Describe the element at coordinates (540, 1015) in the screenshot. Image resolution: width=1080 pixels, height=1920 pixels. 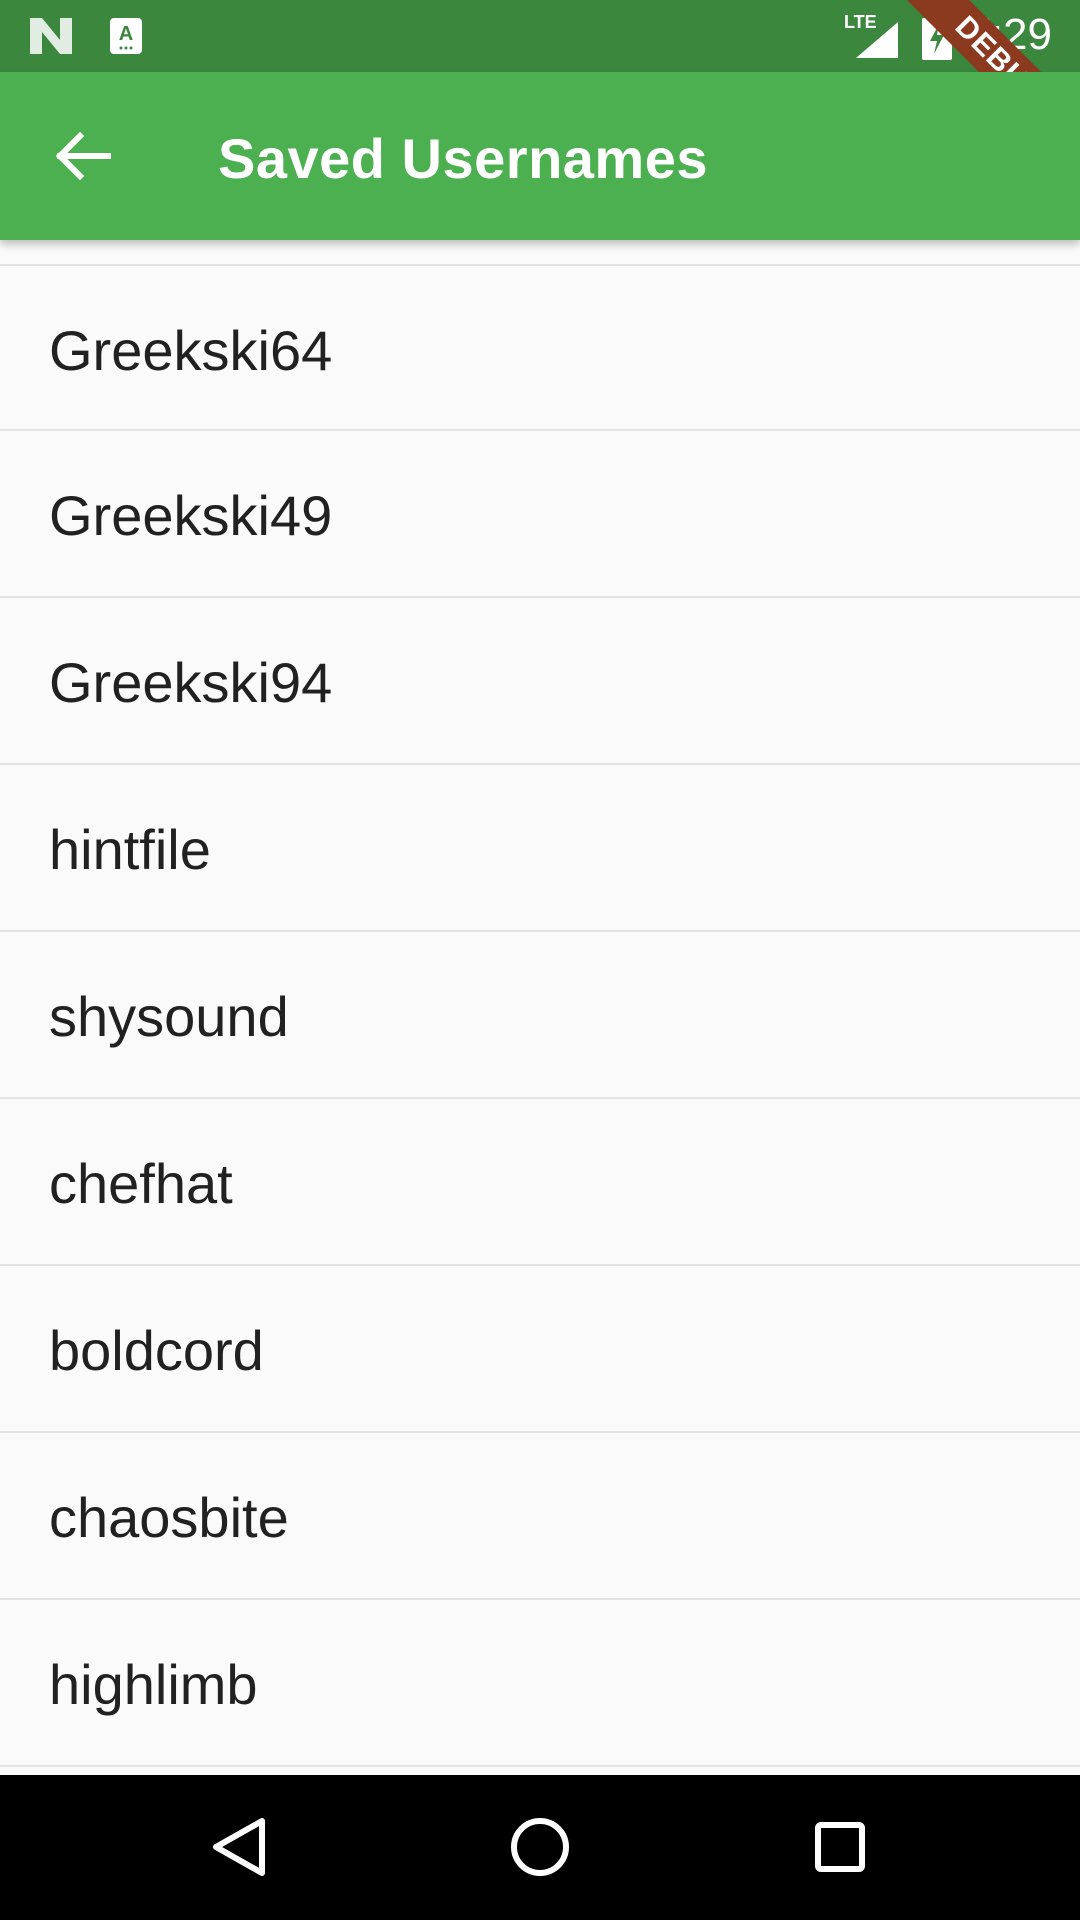
I see `list-item: shysound` at that location.